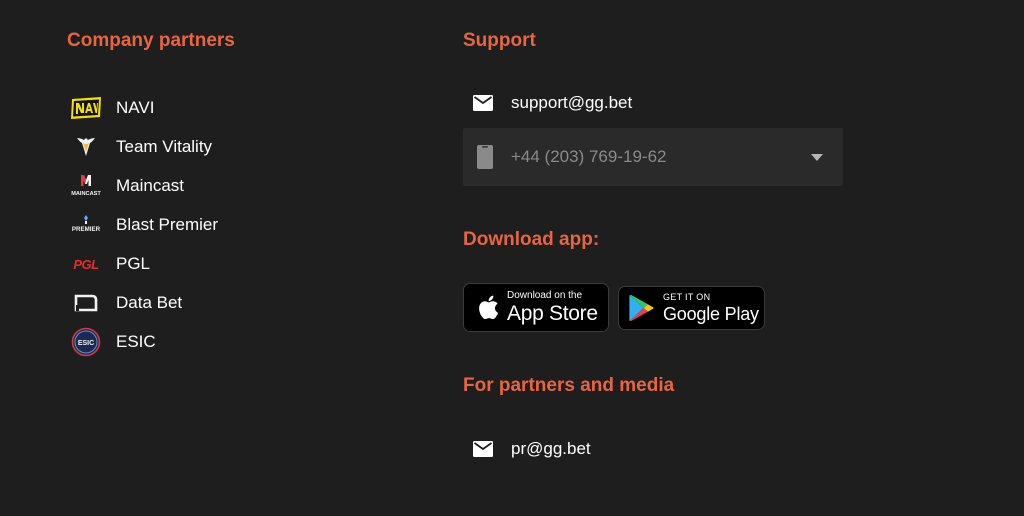 Image resolution: width=1024 pixels, height=516 pixels. Describe the element at coordinates (545, 295) in the screenshot. I see `app-store-small-label: Download on the` at that location.